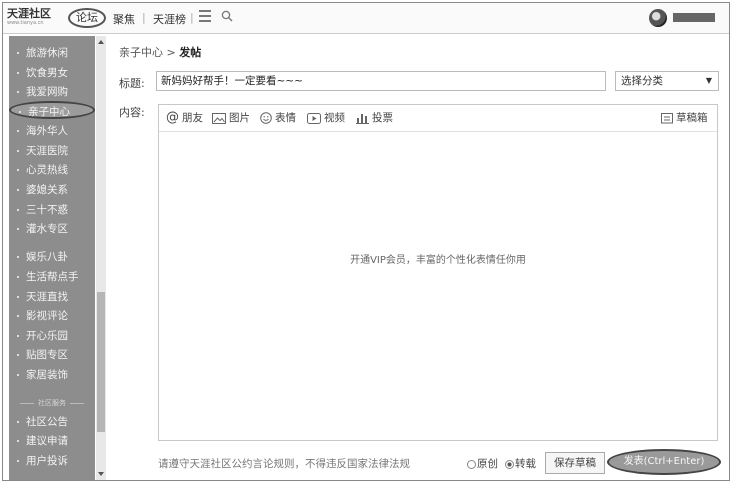 This screenshot has width=734, height=485. What do you see at coordinates (25, 23) in the screenshot?
I see `logo-url: www.tianya.cn` at bounding box center [25, 23].